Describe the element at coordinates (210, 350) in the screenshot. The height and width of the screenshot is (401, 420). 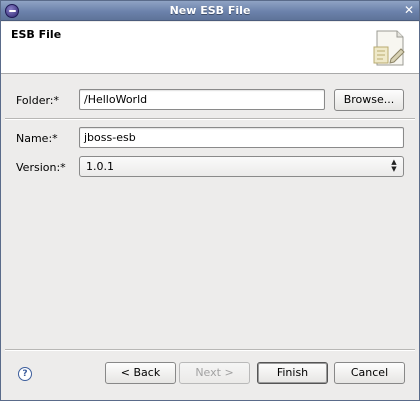
I see `button-bar-divider` at that location.